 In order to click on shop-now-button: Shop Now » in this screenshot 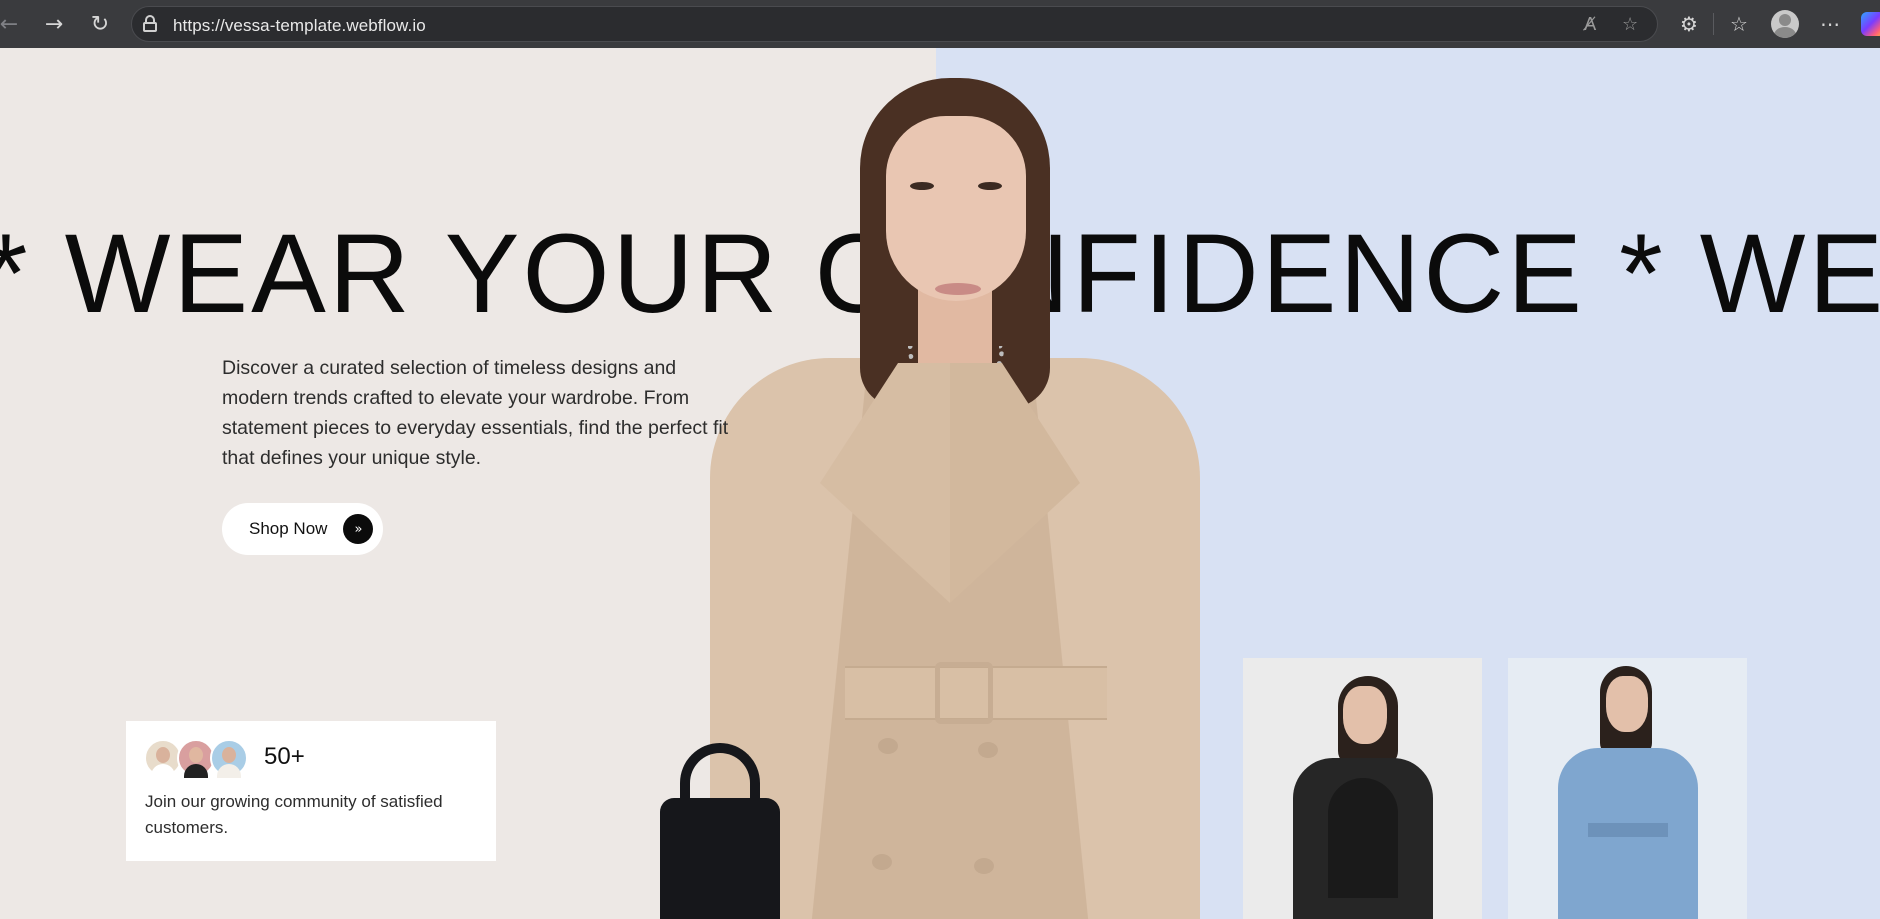, I will do `click(302, 529)`.